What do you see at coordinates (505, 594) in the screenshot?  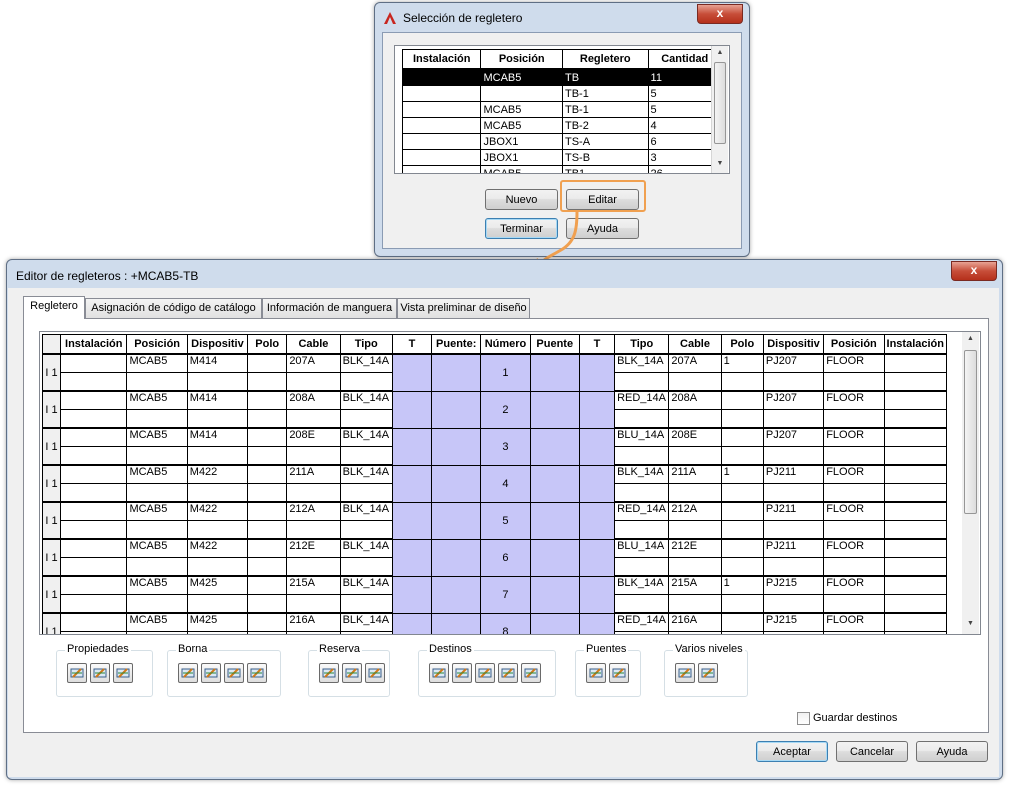 I see `terminal-number: 7` at bounding box center [505, 594].